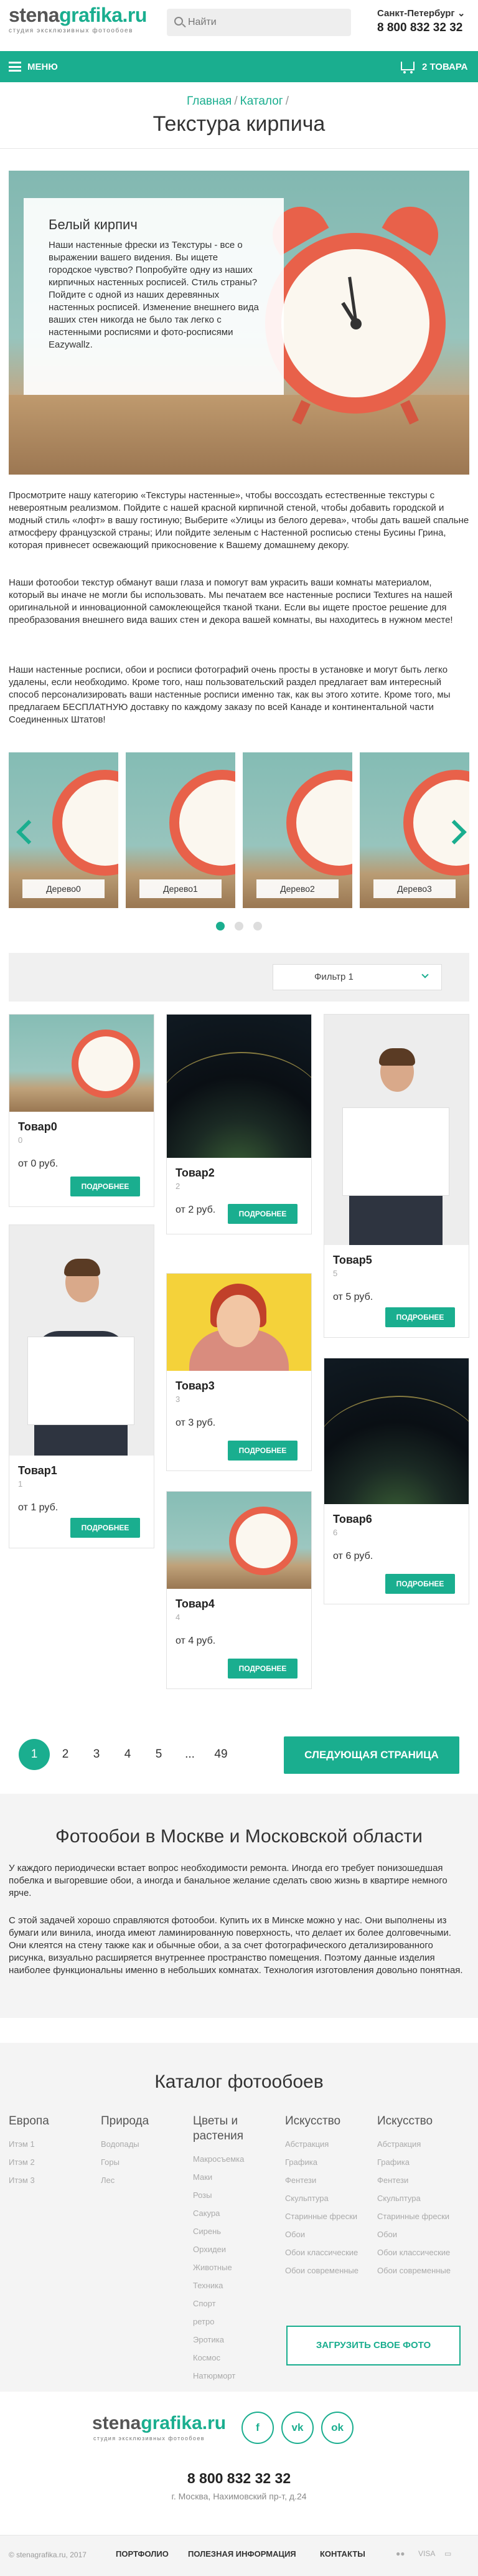 This screenshot has height=2576, width=478. I want to click on search-icon, so click(179, 22).